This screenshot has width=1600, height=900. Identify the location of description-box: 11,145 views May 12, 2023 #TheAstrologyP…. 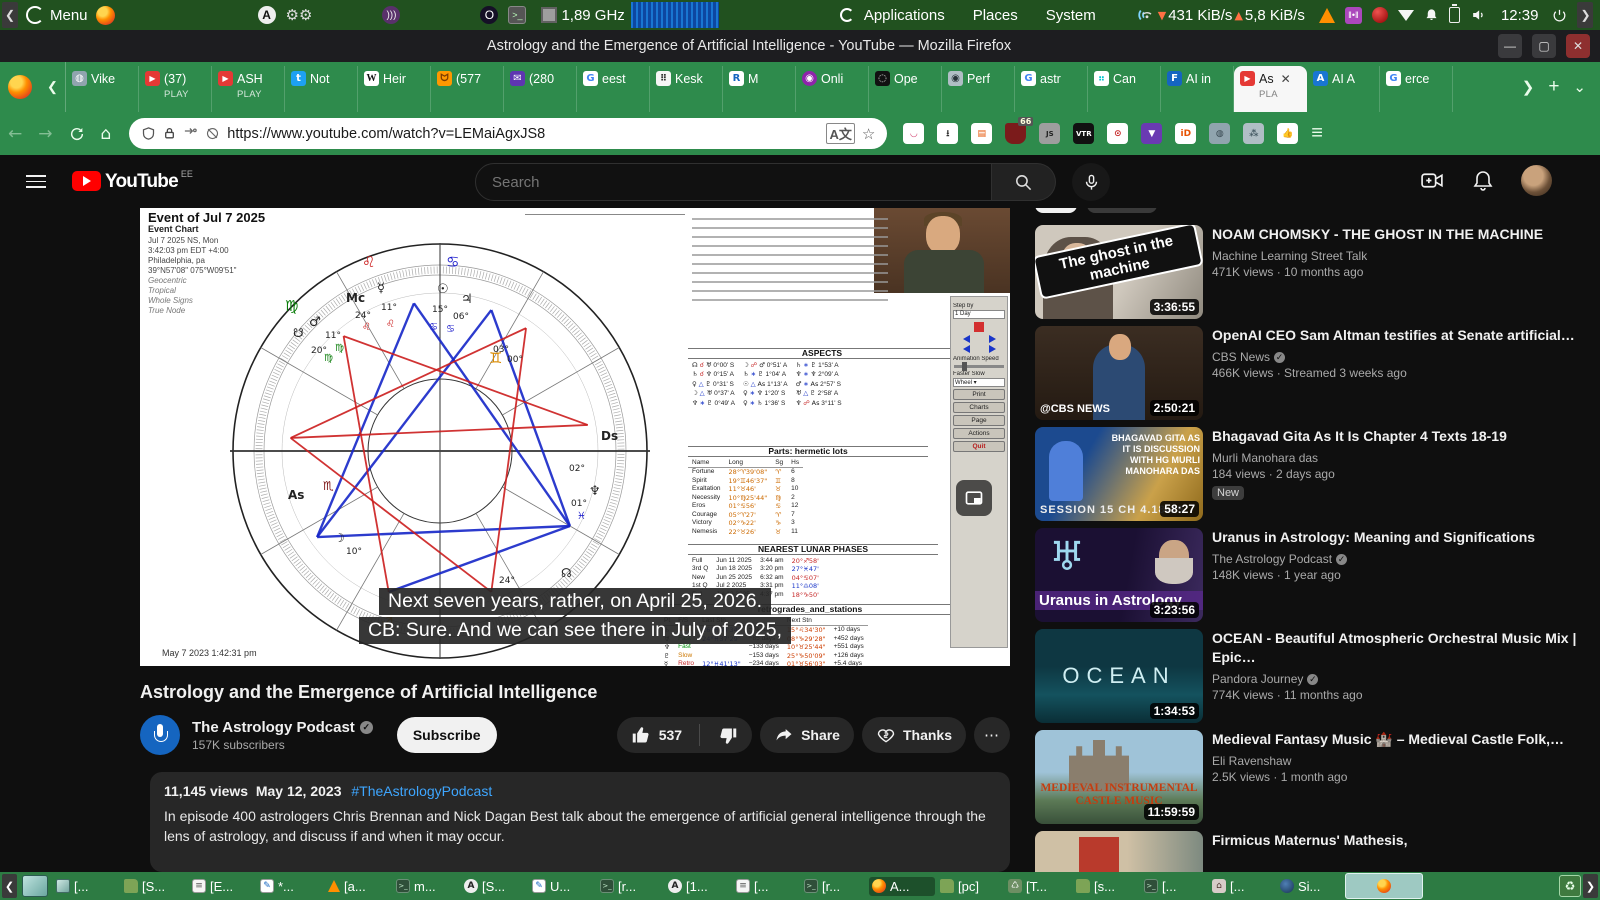
(580, 822).